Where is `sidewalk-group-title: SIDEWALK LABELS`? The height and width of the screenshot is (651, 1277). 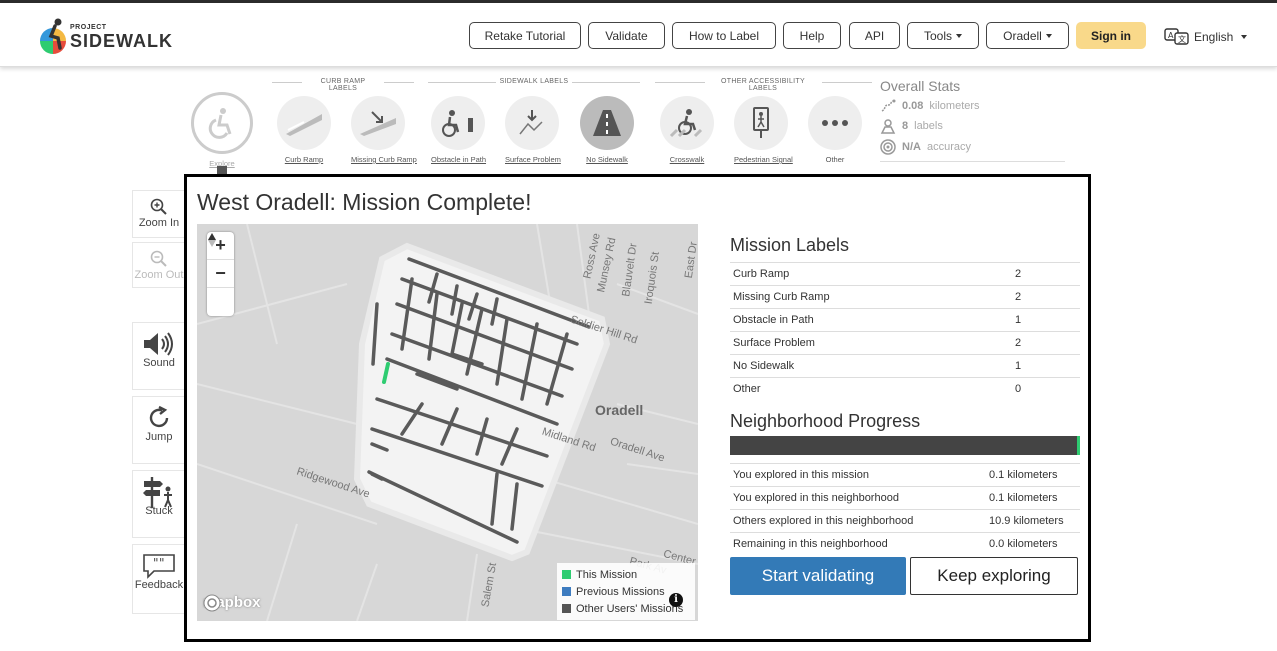 sidewalk-group-title: SIDEWALK LABELS is located at coordinates (534, 81).